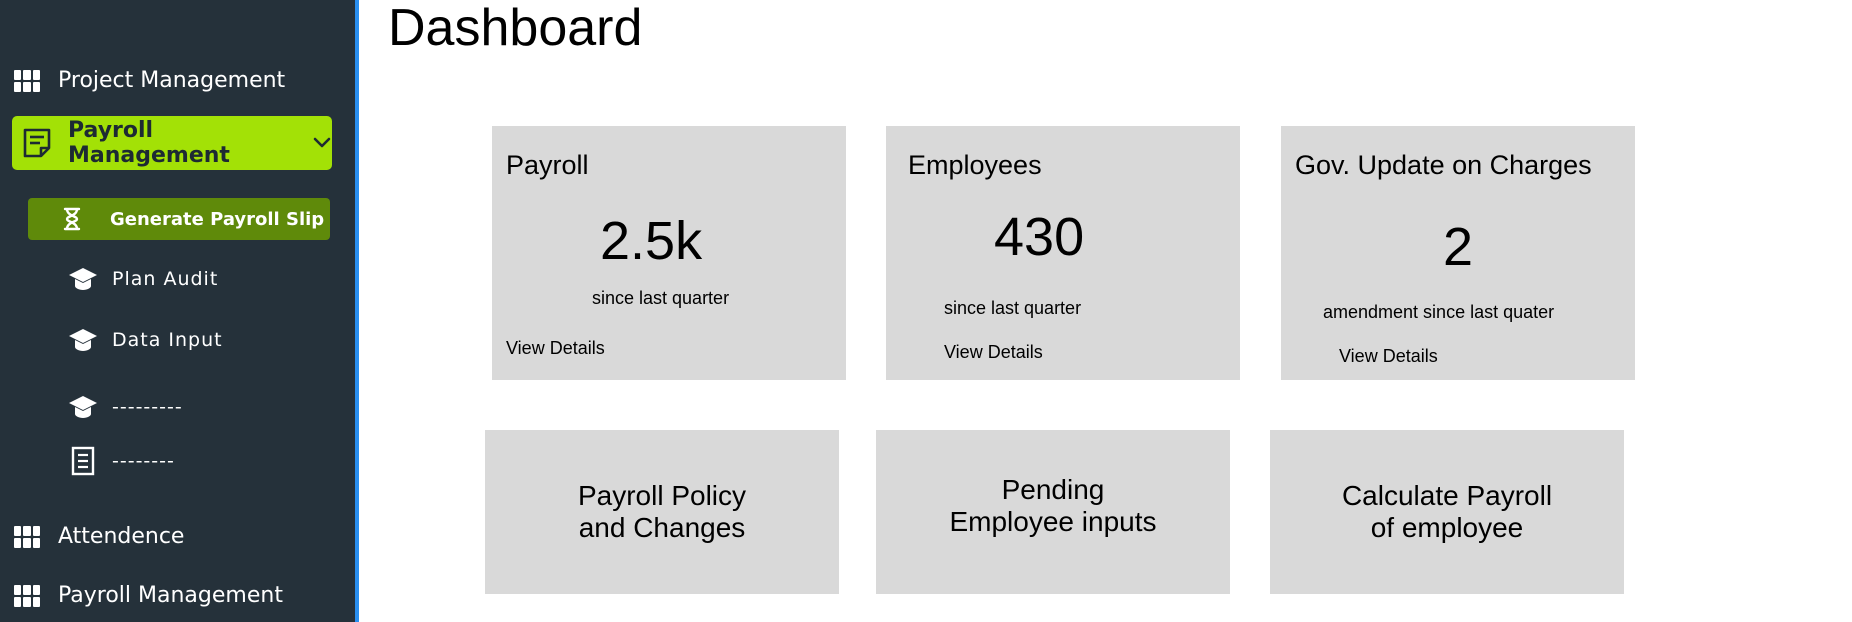 The width and height of the screenshot is (1852, 622). I want to click on action-card-line: Employee inputs, so click(1053, 521).